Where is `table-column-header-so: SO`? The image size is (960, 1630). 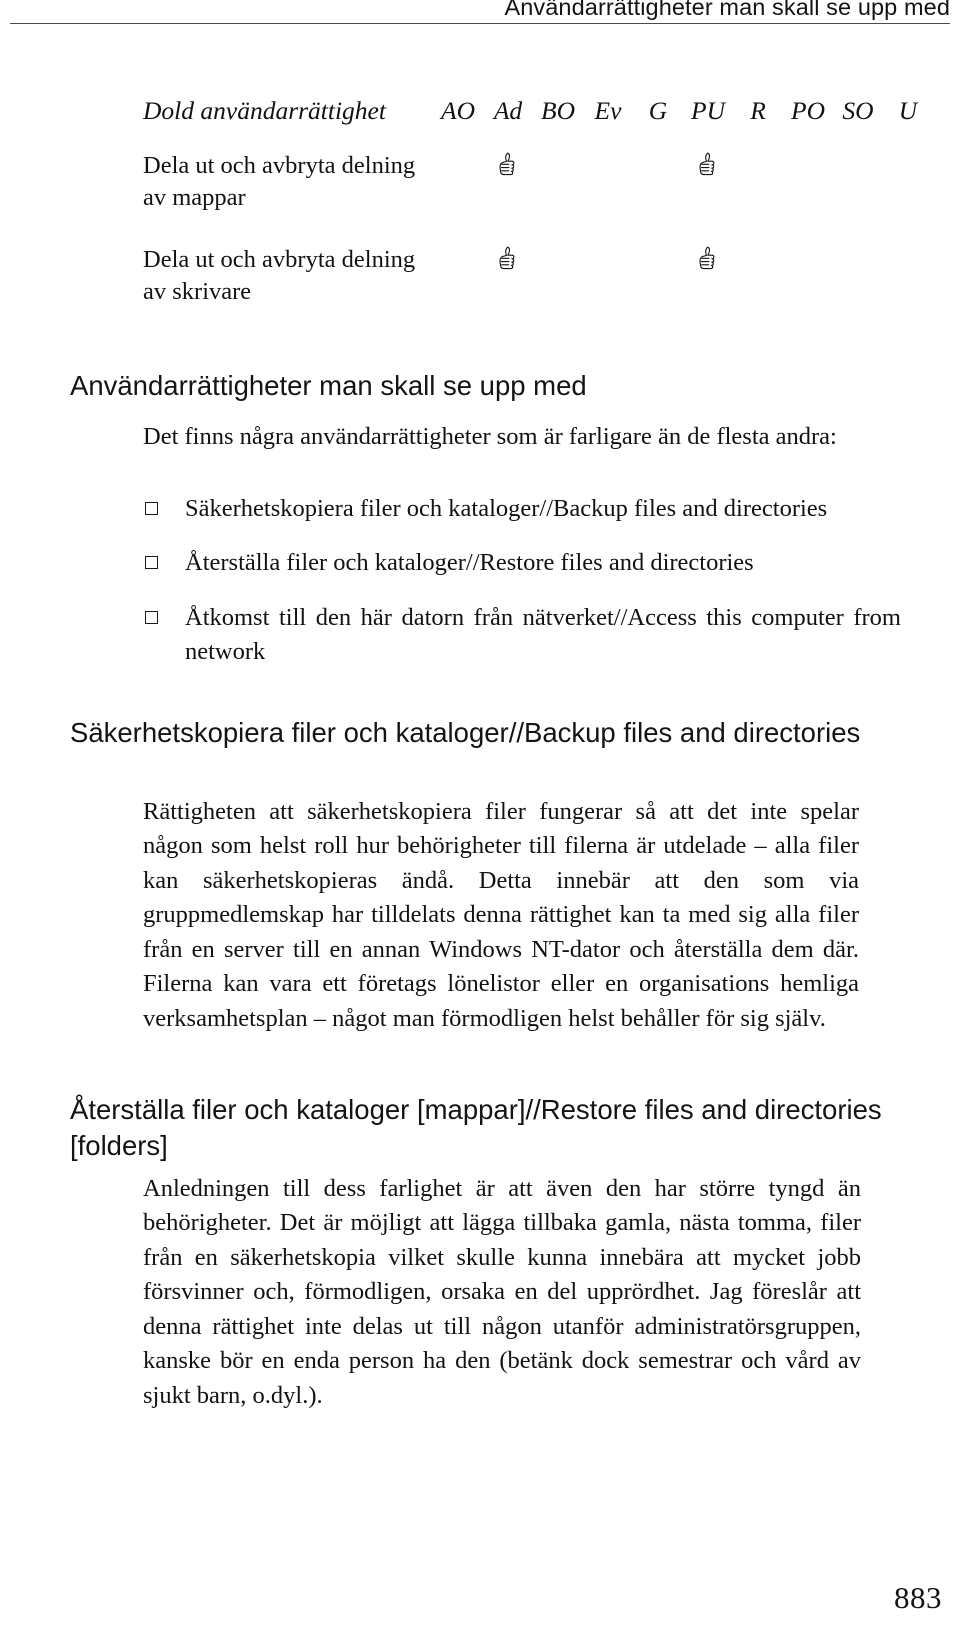 table-column-header-so: SO is located at coordinates (858, 110).